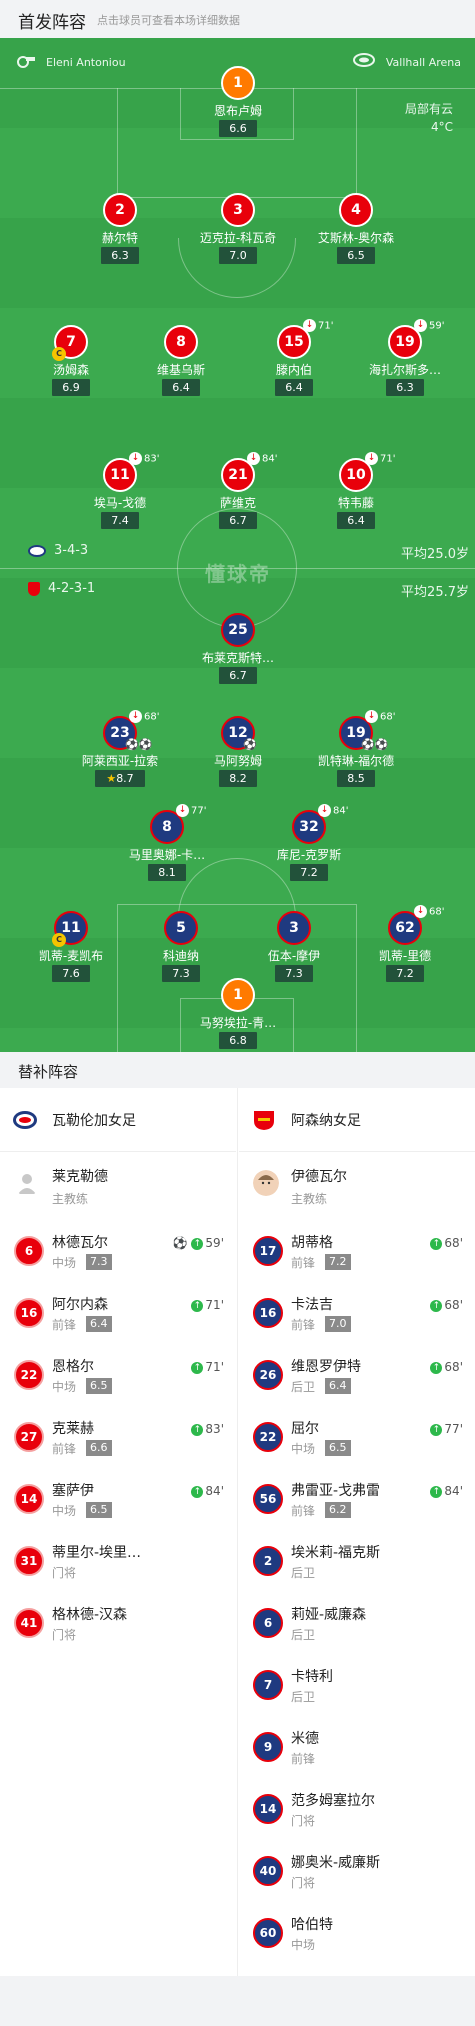  Describe the element at coordinates (118, 1379) in the screenshot. I see `substitute-row: 22 恩格尔 中场 6.5 ↑ 71'` at that location.